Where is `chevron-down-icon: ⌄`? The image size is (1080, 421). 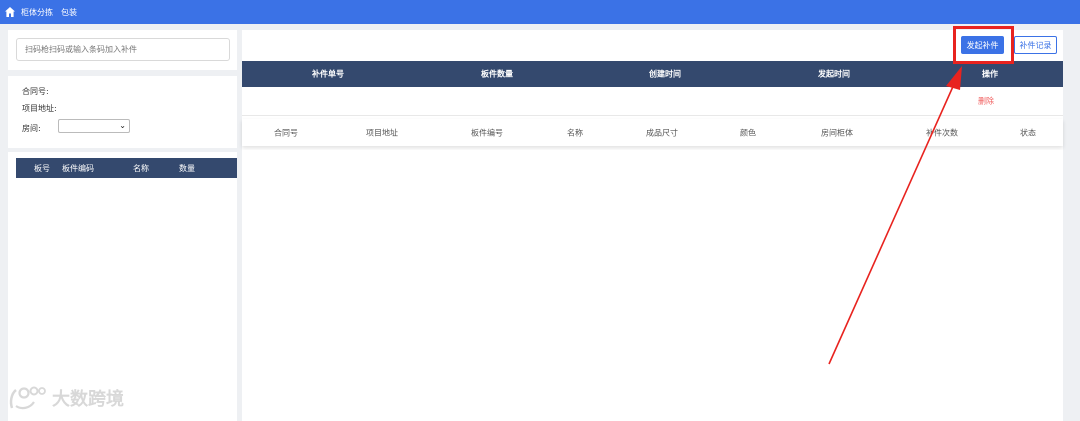 chevron-down-icon: ⌄ is located at coordinates (122, 125).